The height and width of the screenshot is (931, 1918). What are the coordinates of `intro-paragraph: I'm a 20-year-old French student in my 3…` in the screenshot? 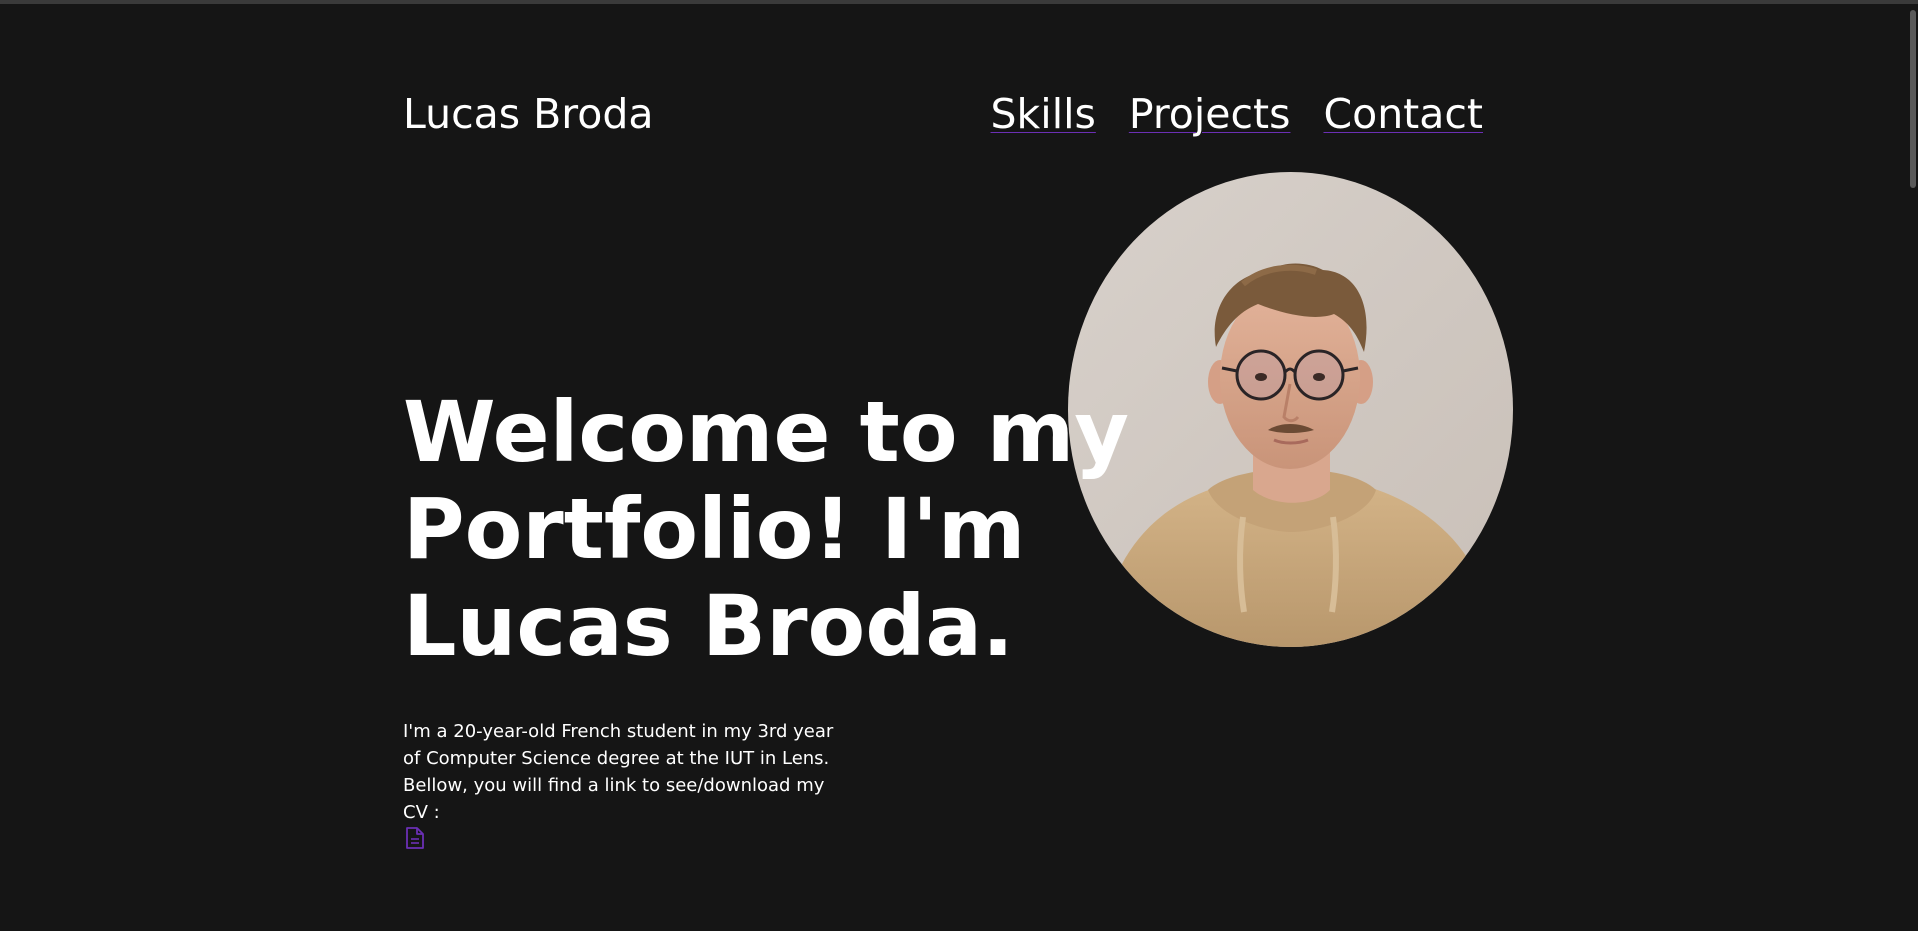 It's located at (618, 772).